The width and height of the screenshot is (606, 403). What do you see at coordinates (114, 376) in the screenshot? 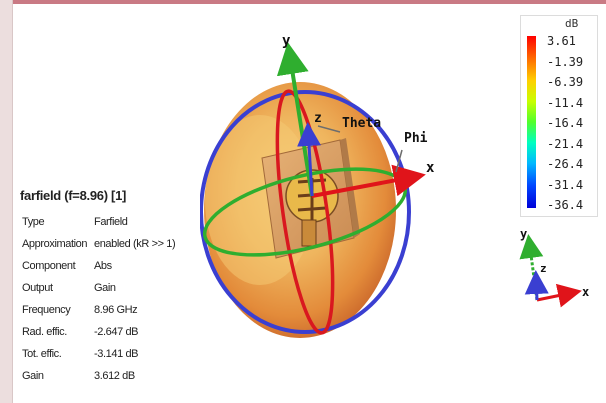
I see `info-value: 3.612 dB` at bounding box center [114, 376].